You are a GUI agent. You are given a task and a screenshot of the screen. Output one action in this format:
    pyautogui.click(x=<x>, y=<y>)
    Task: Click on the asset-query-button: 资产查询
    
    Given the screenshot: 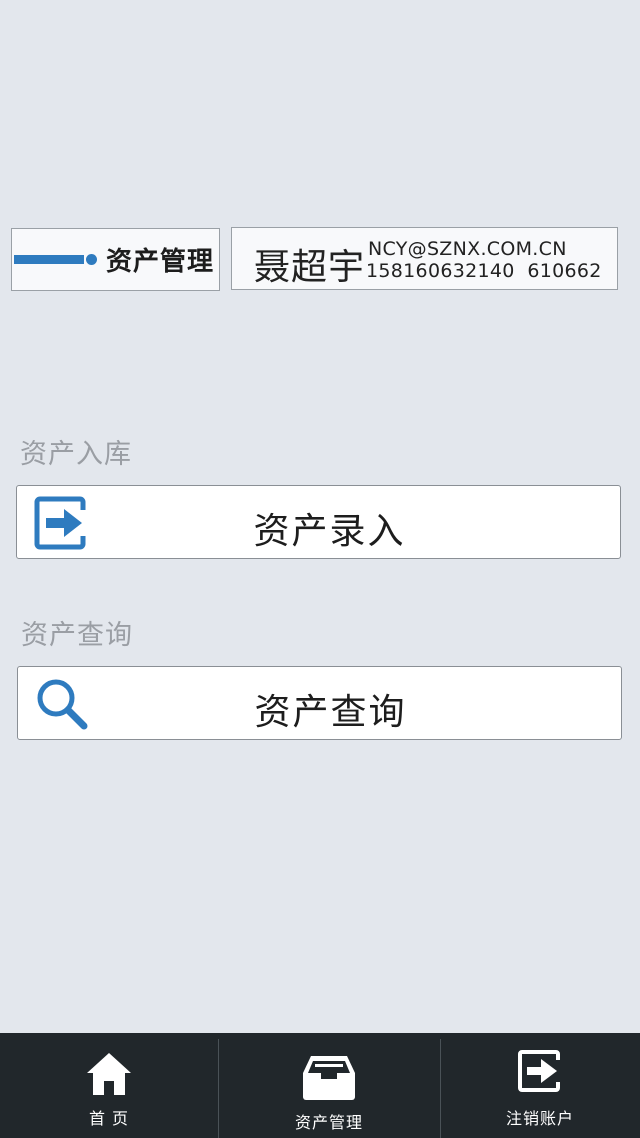 What is the action you would take?
    pyautogui.click(x=319, y=703)
    